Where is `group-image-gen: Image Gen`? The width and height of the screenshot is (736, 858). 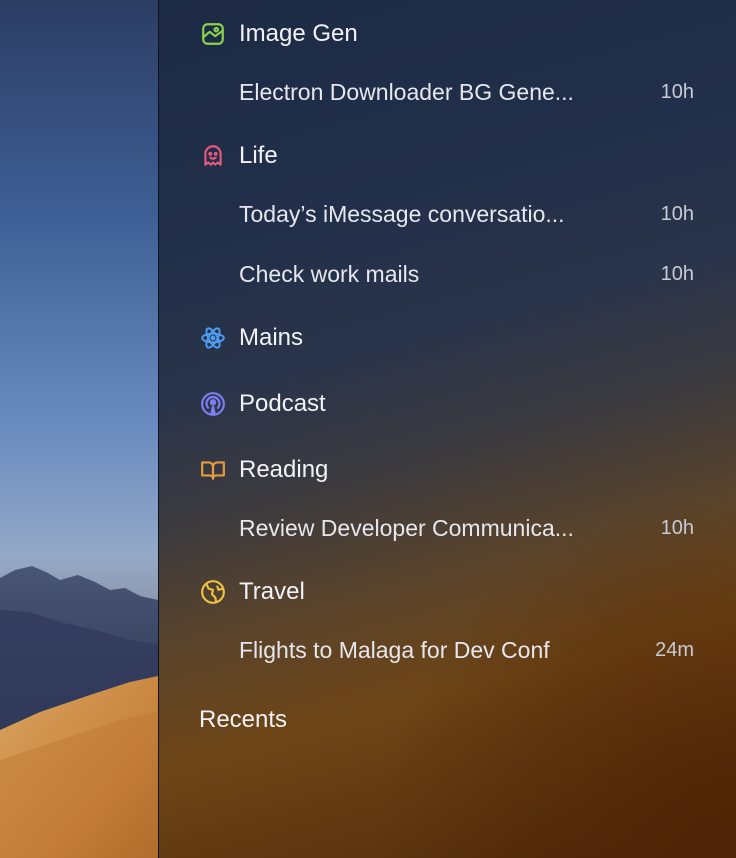 group-image-gen: Image Gen is located at coordinates (278, 34).